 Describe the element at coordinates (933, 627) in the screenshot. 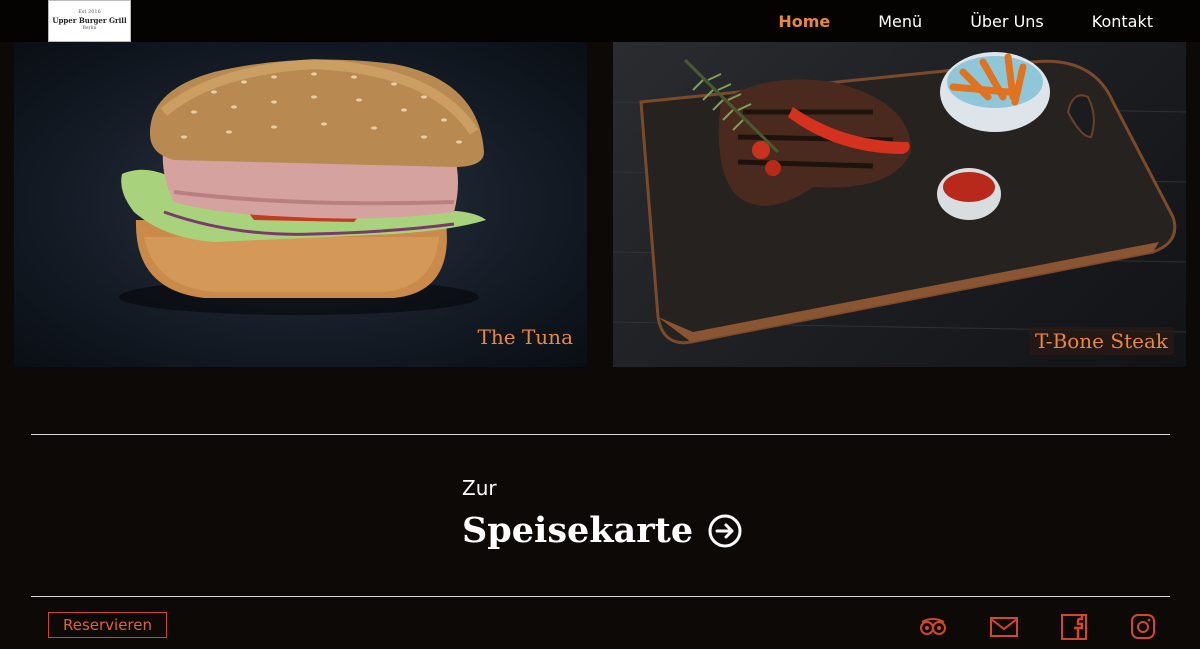

I see `tripadvisor-icon` at that location.